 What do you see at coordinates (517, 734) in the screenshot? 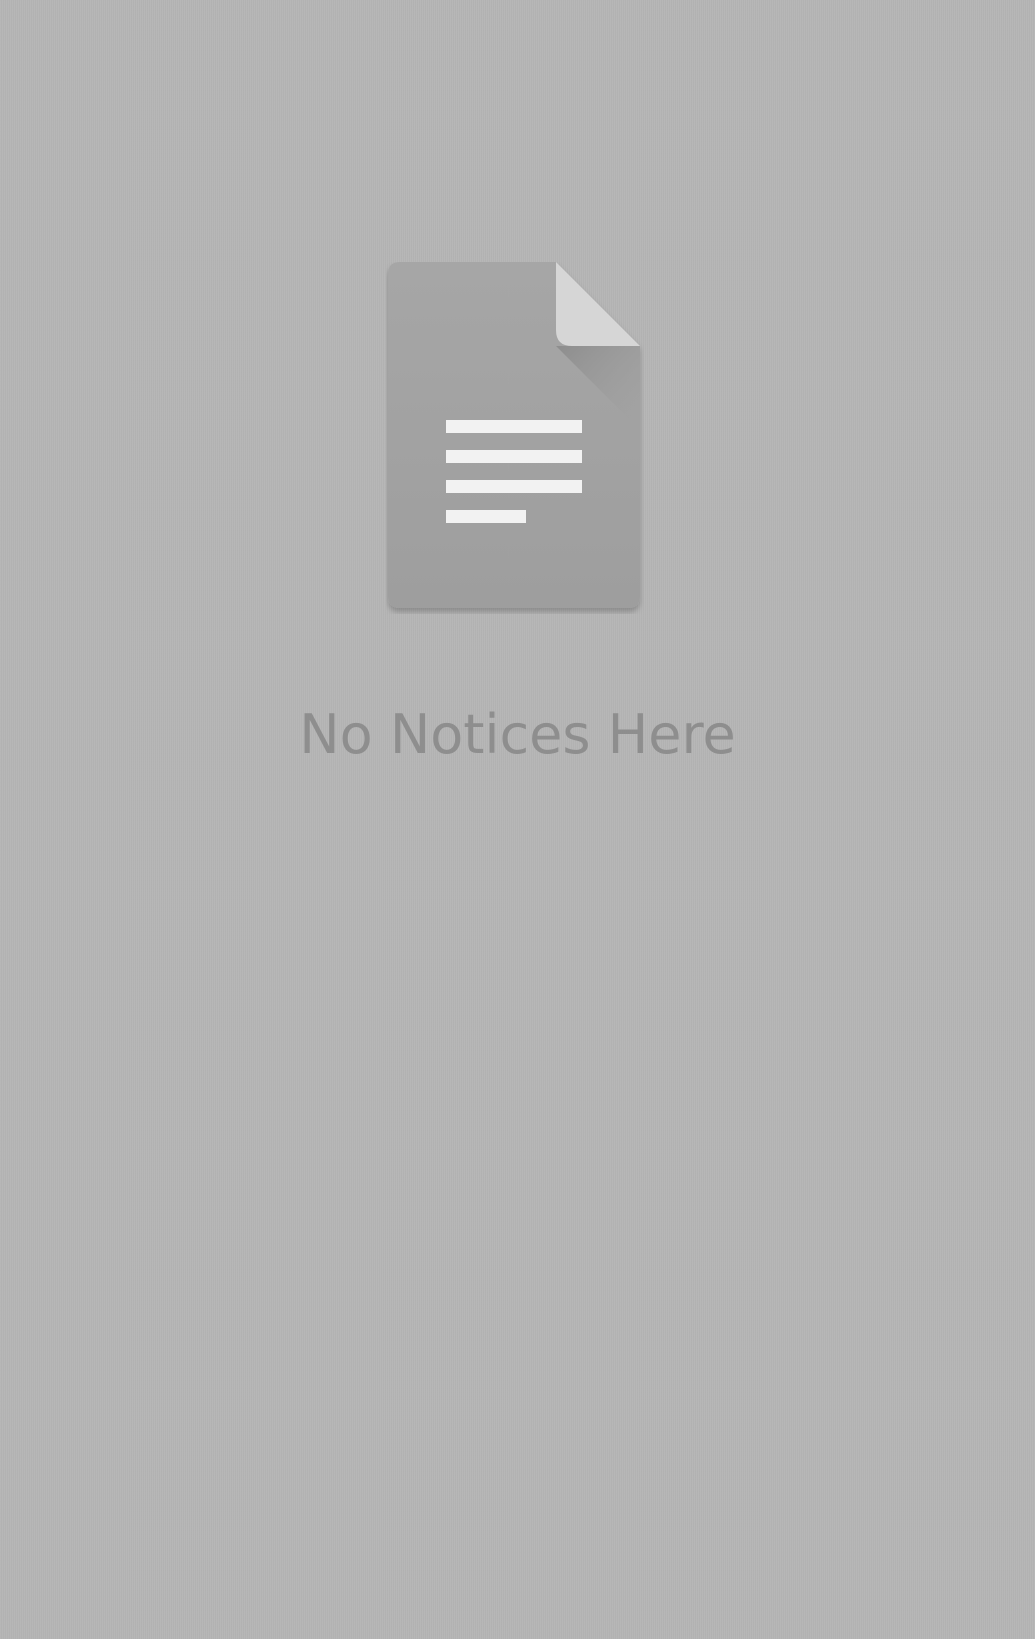
I see `empty-state-message: No Notices Here` at bounding box center [517, 734].